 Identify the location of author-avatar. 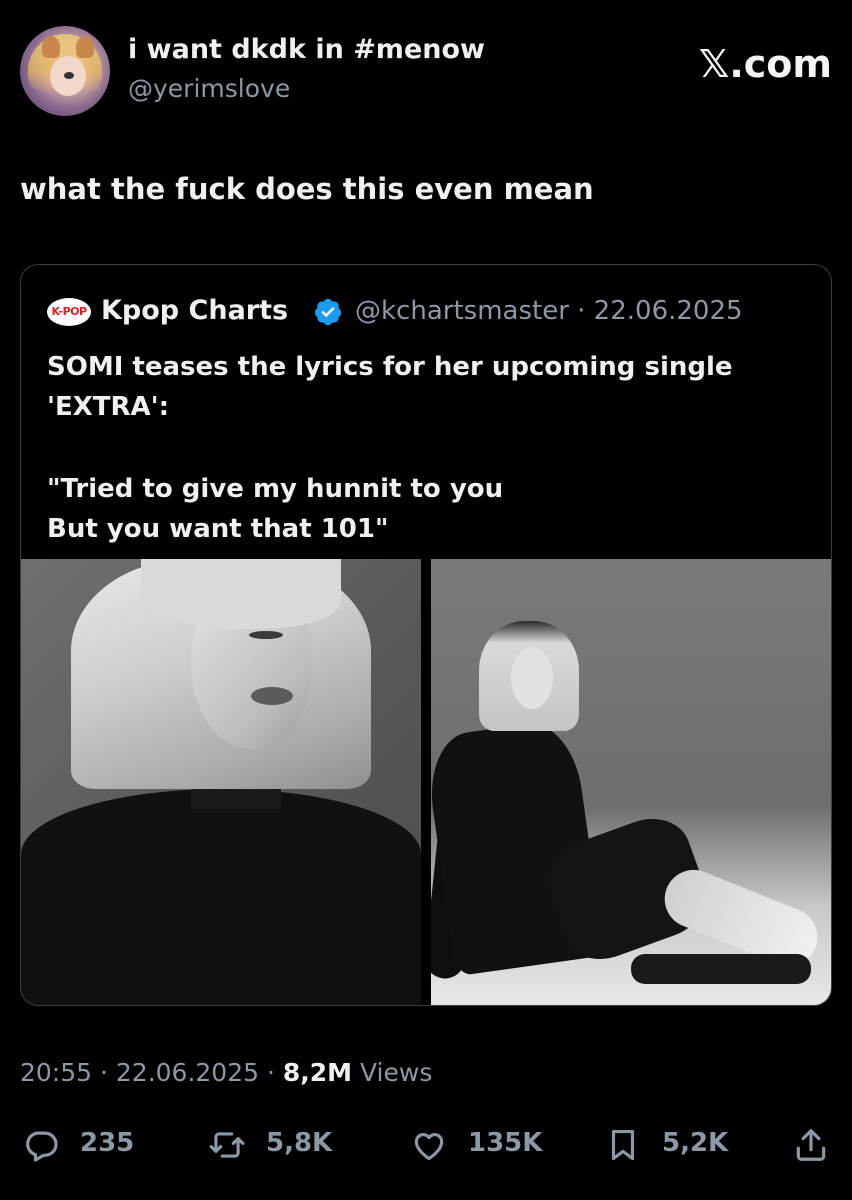
(65, 71).